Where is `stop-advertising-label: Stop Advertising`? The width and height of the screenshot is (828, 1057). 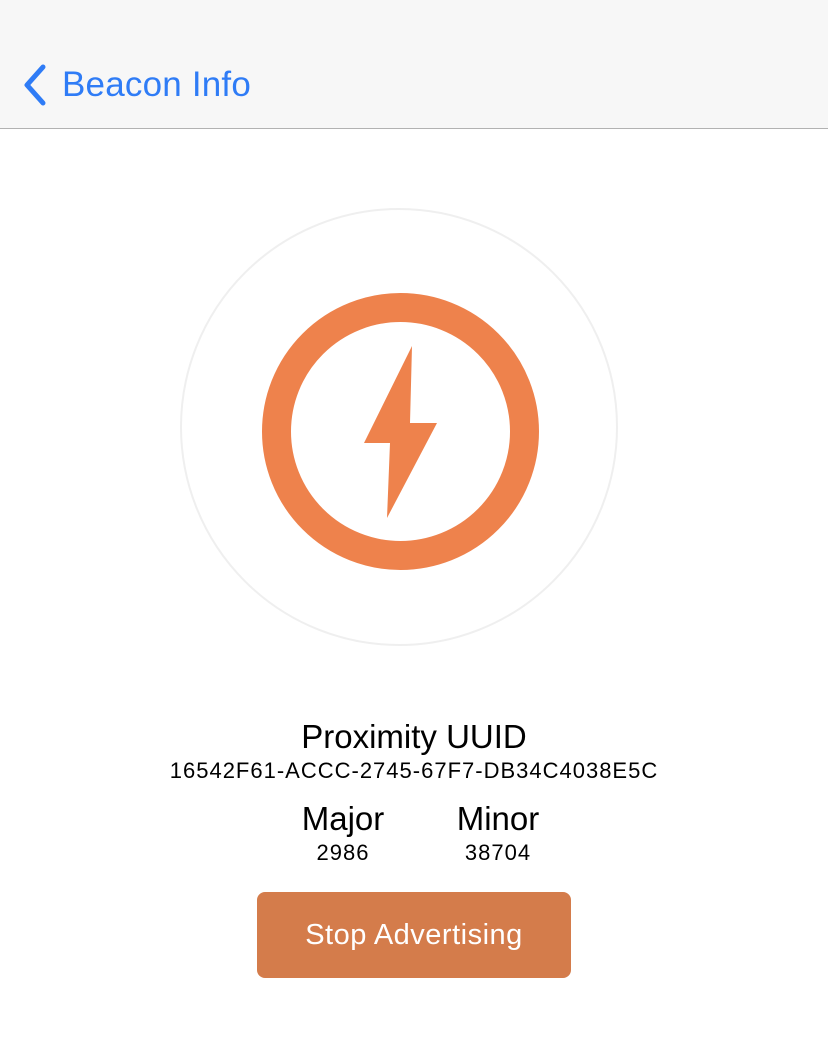 stop-advertising-label: Stop Advertising is located at coordinates (414, 934).